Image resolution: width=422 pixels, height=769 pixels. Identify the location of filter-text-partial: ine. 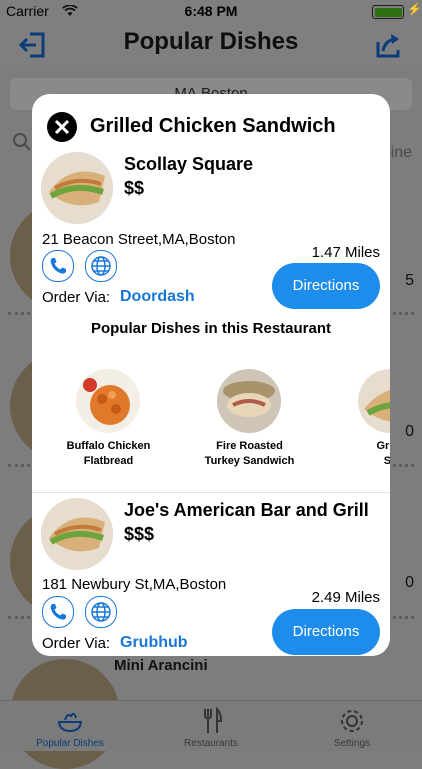
(401, 152).